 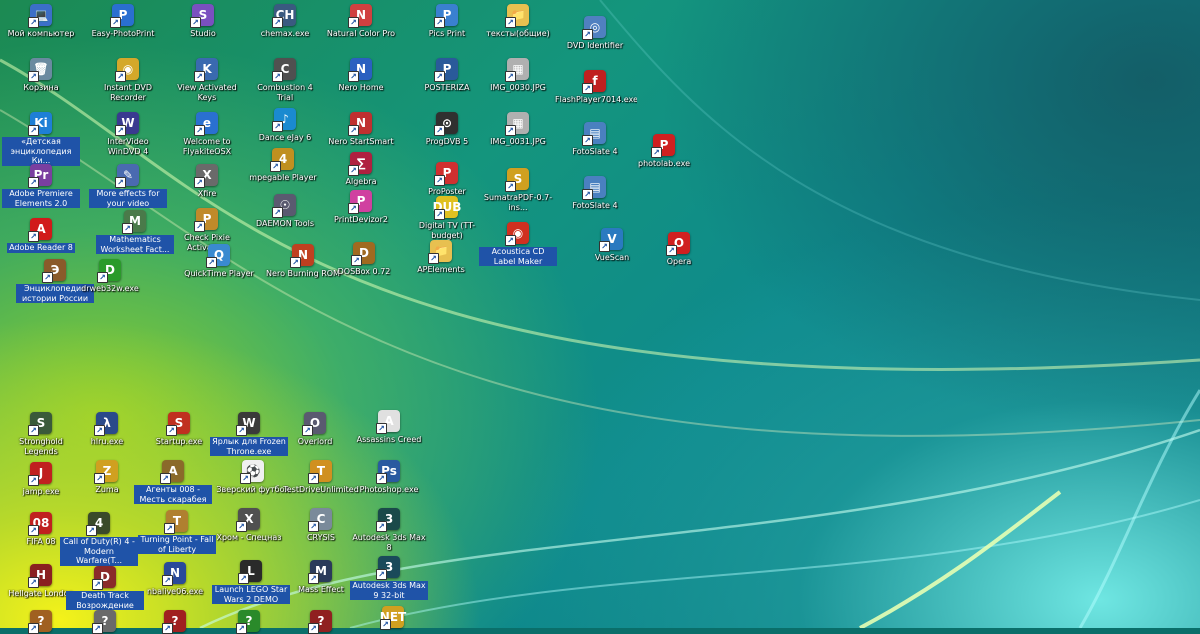 I want to click on desktop-icon: N ↗ Natural Color Pro, so click(x=361, y=21).